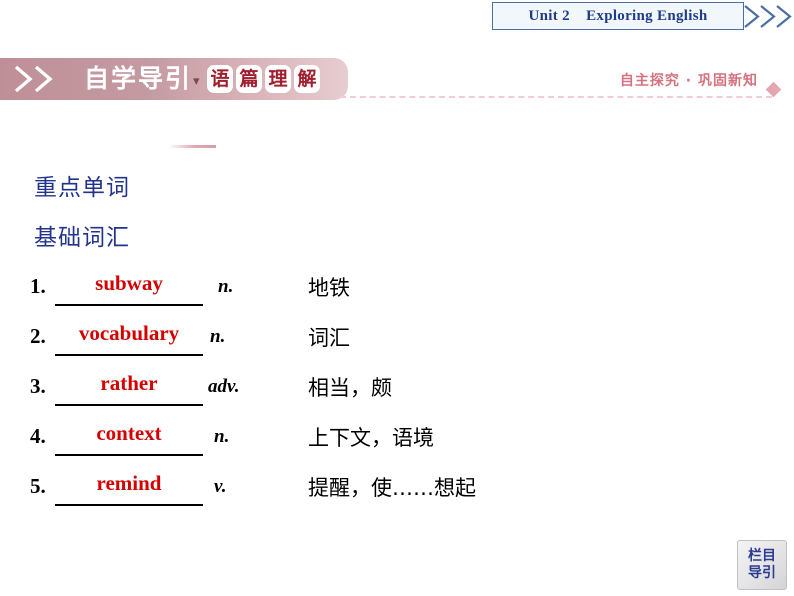 The width and height of the screenshot is (794, 596). I want to click on vocabulary-row: 2. vocabulary n. 词汇, so click(310, 343).